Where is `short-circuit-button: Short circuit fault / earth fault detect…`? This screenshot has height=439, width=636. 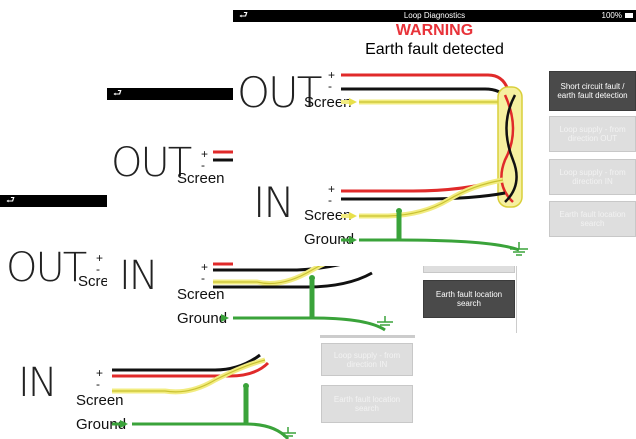
short-circuit-button: Short circuit fault / earth fault detect… is located at coordinates (592, 91).